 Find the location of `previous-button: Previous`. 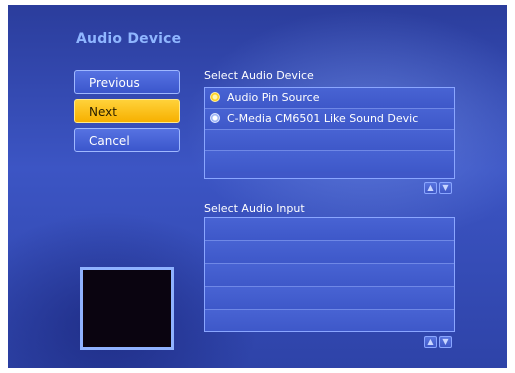

previous-button: Previous is located at coordinates (127, 82).